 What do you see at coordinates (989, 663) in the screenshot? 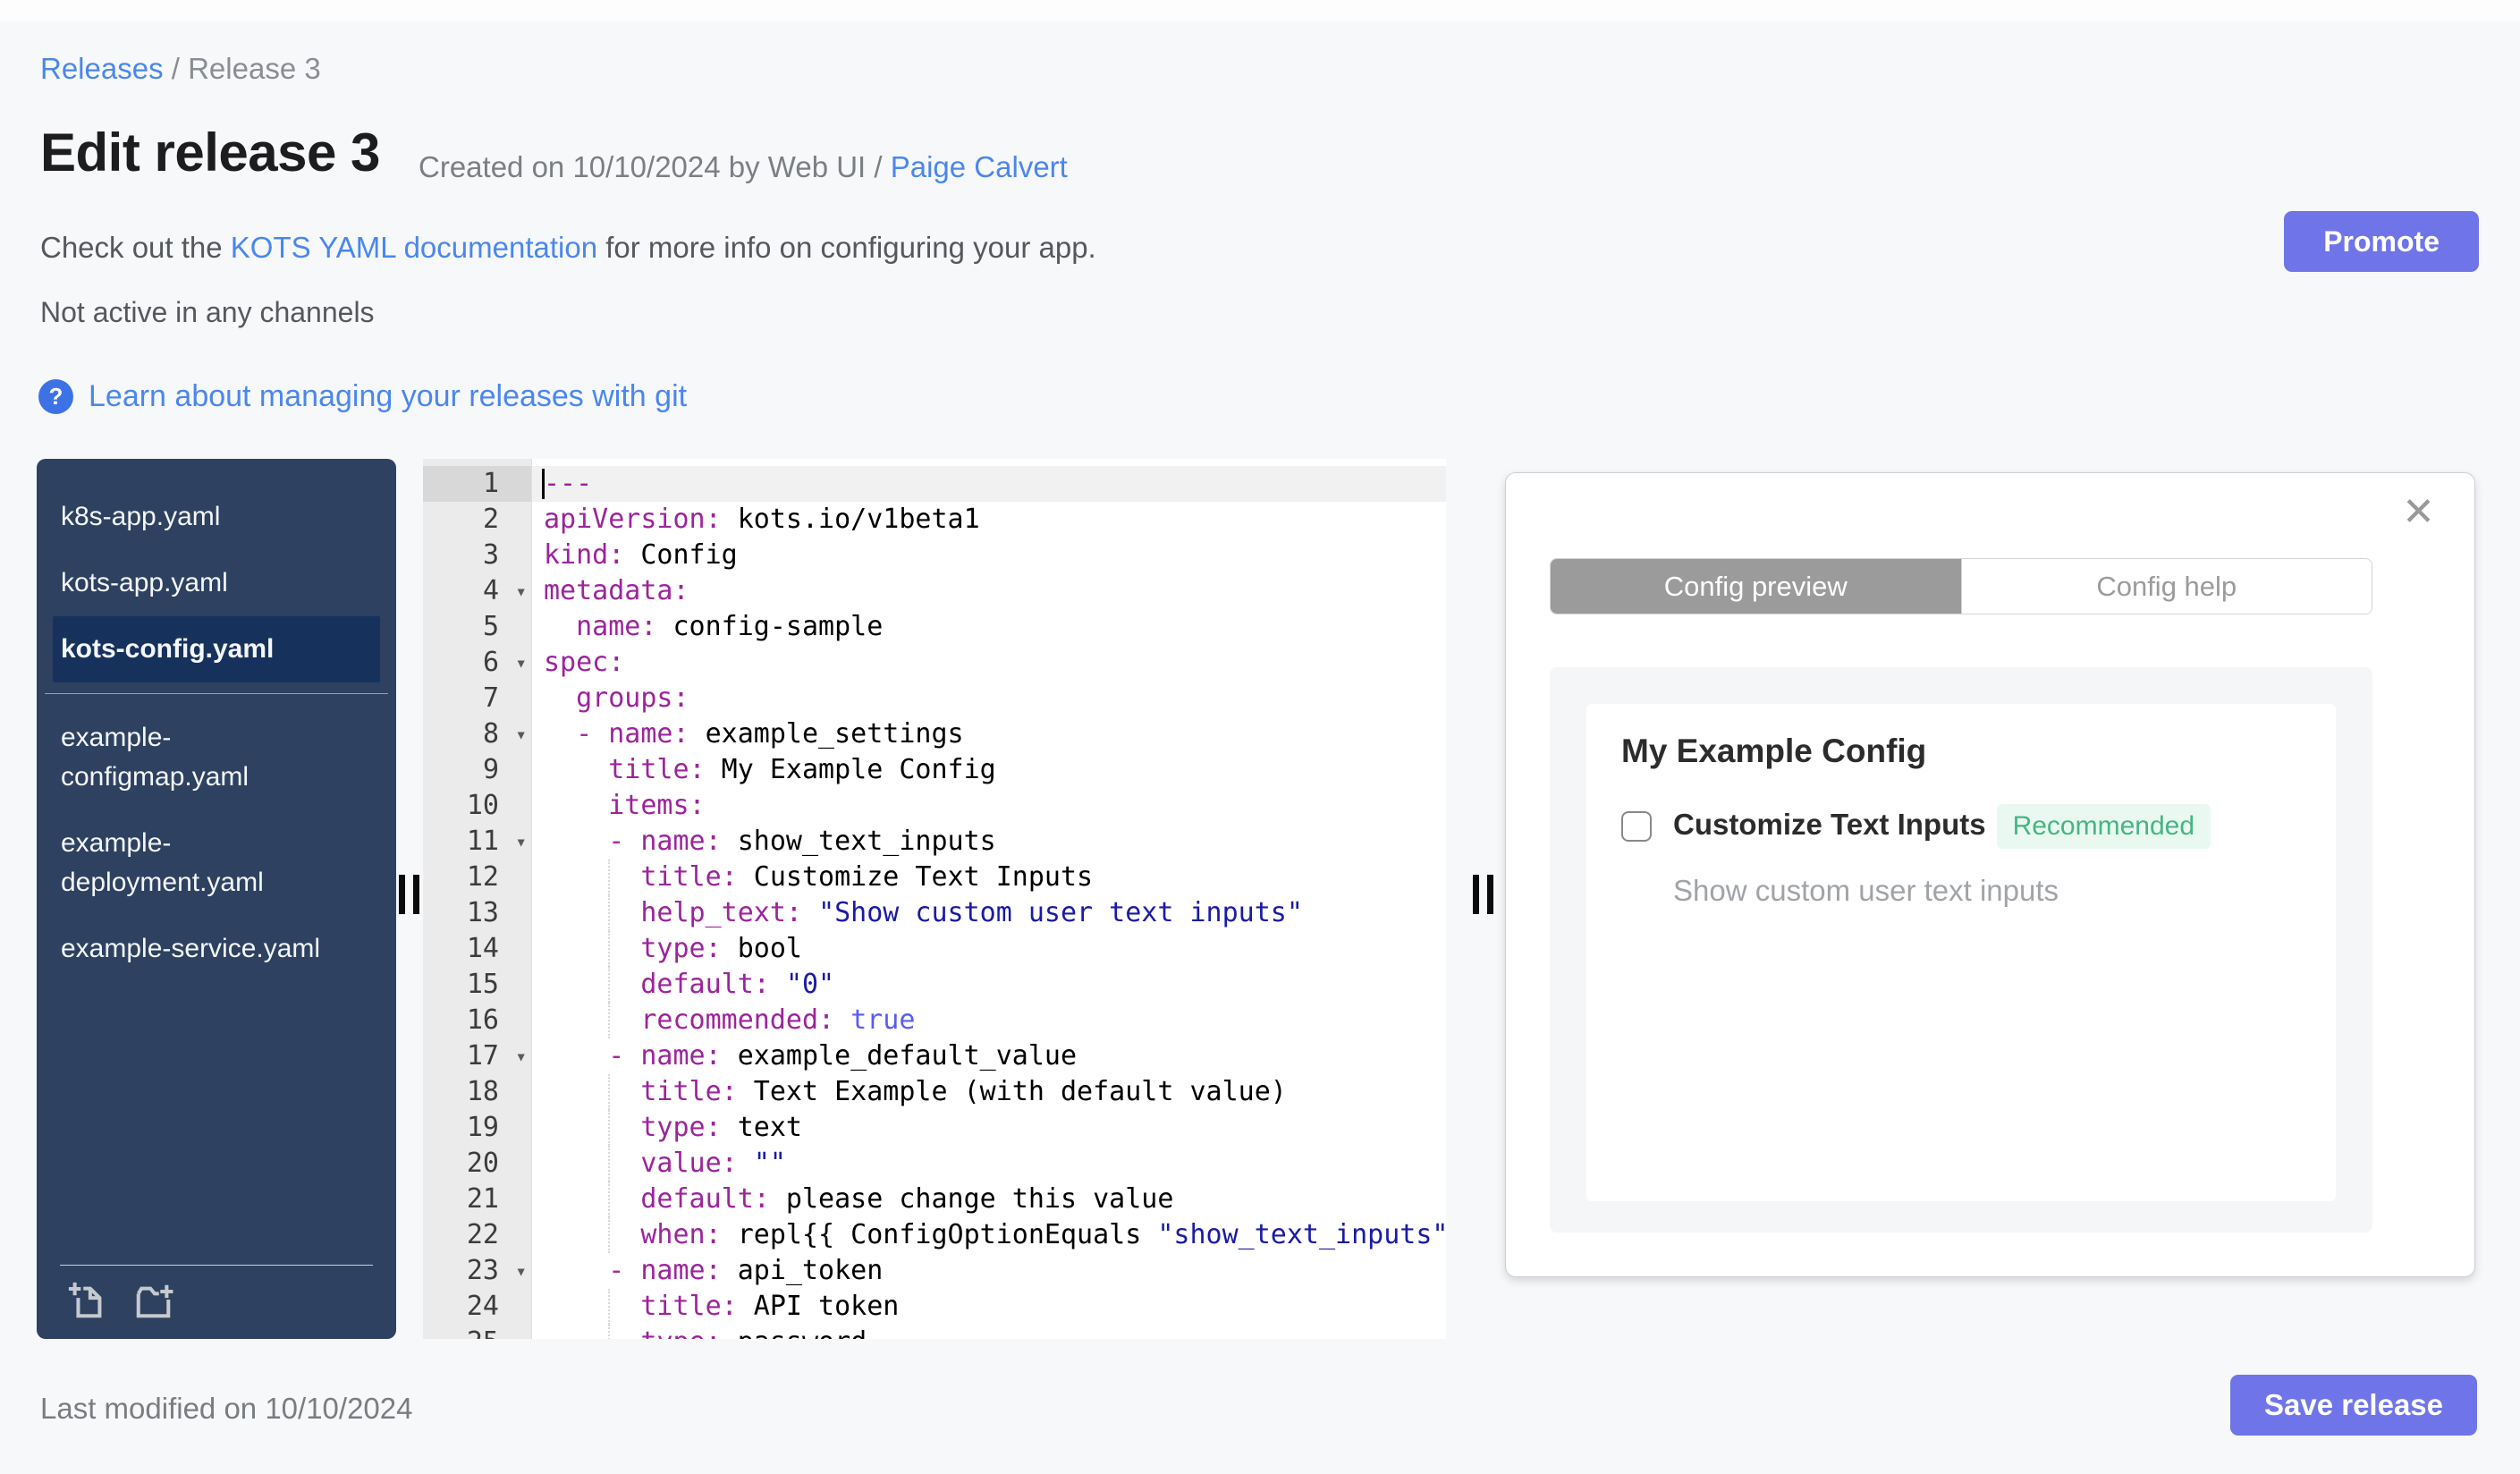
I see `code-line-6: spec:` at bounding box center [989, 663].